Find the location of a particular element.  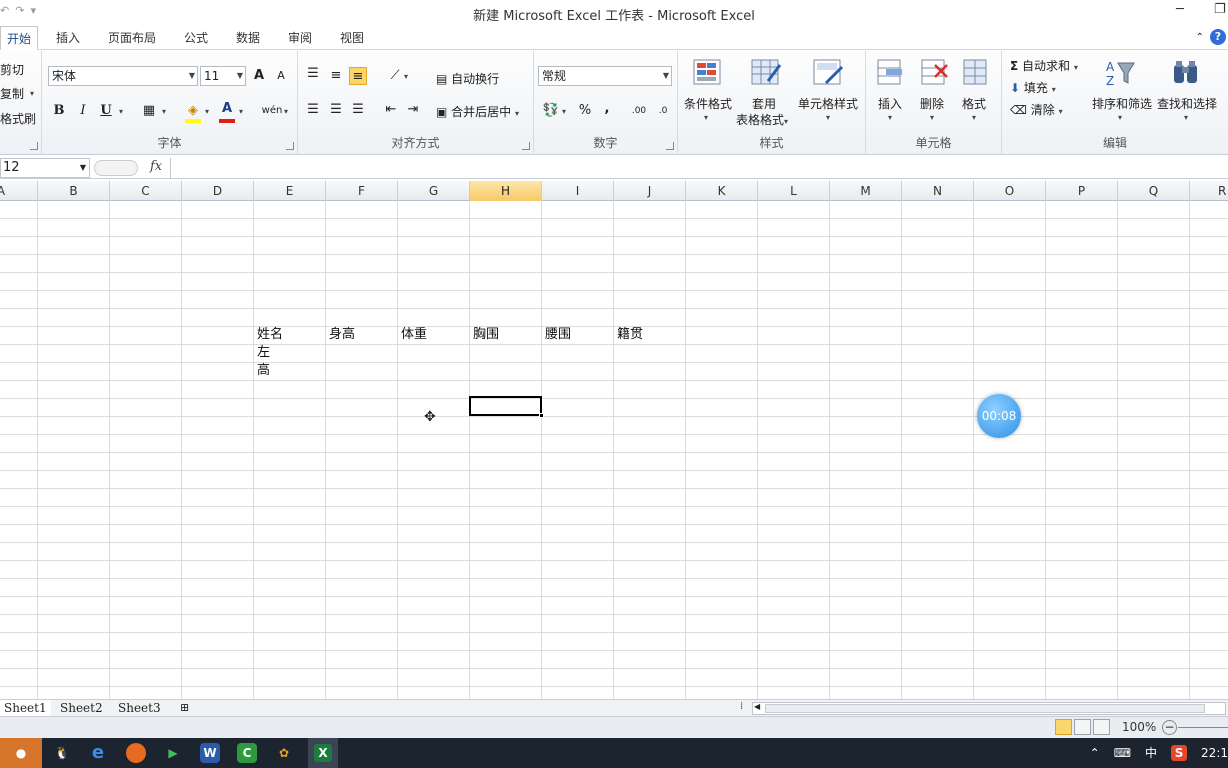

decrease-indent-icon: ⇤ is located at coordinates (391, 110).